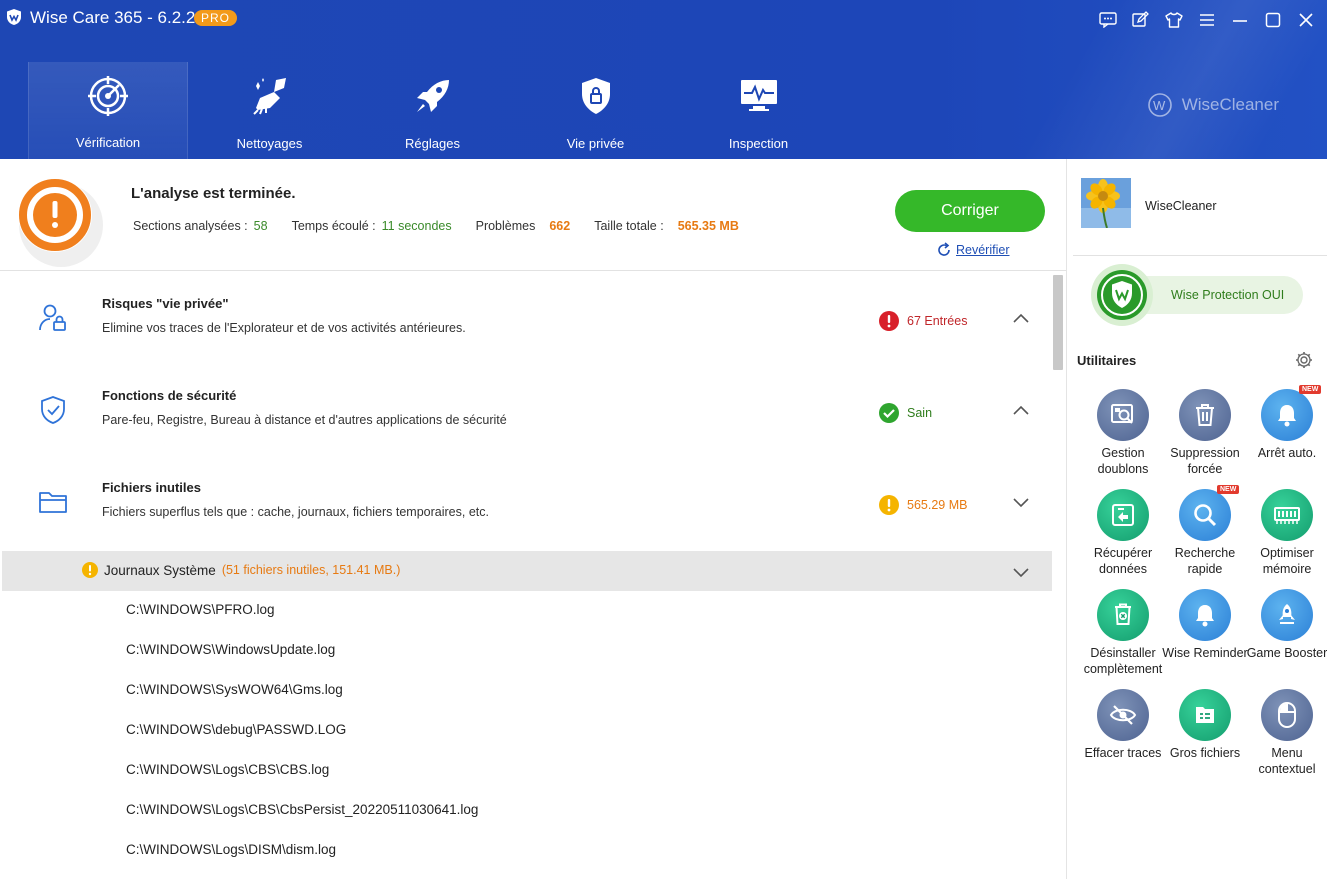 The image size is (1327, 879). What do you see at coordinates (1284, 733) in the screenshot?
I see `tool-context-menu: Menu contextuel` at bounding box center [1284, 733].